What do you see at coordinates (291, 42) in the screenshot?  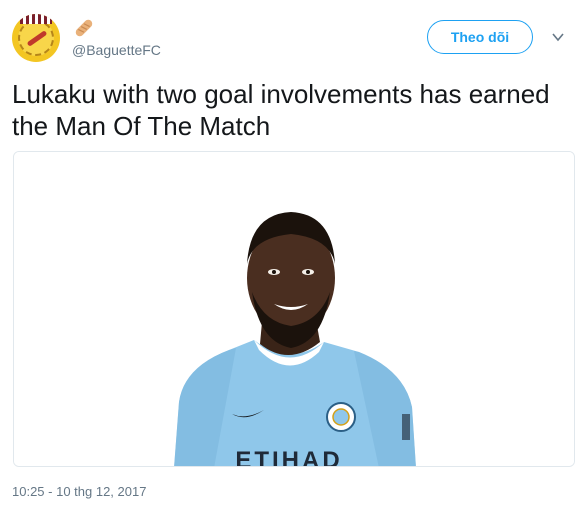 I see `tweet-header: @BaguetteFC Theo dõi` at bounding box center [291, 42].